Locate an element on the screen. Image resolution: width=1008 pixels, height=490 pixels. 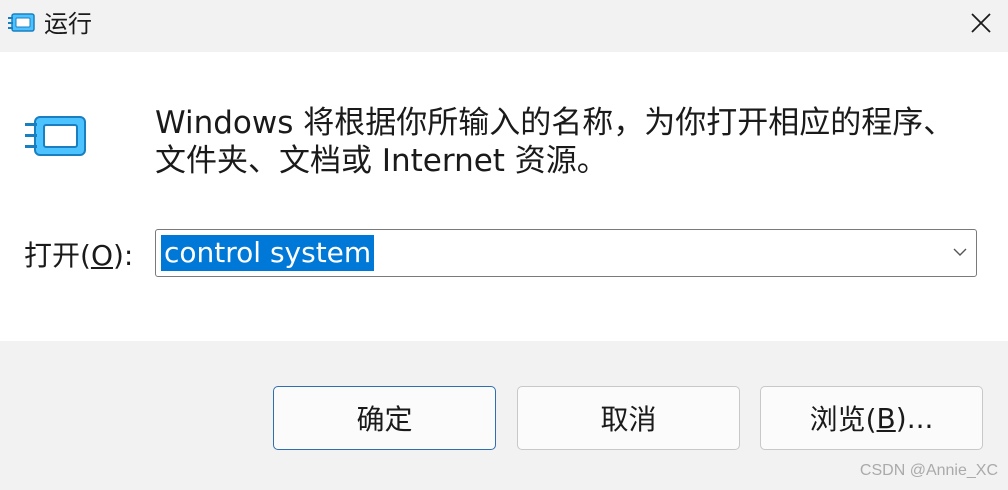
close-icon is located at coordinates (981, 25).